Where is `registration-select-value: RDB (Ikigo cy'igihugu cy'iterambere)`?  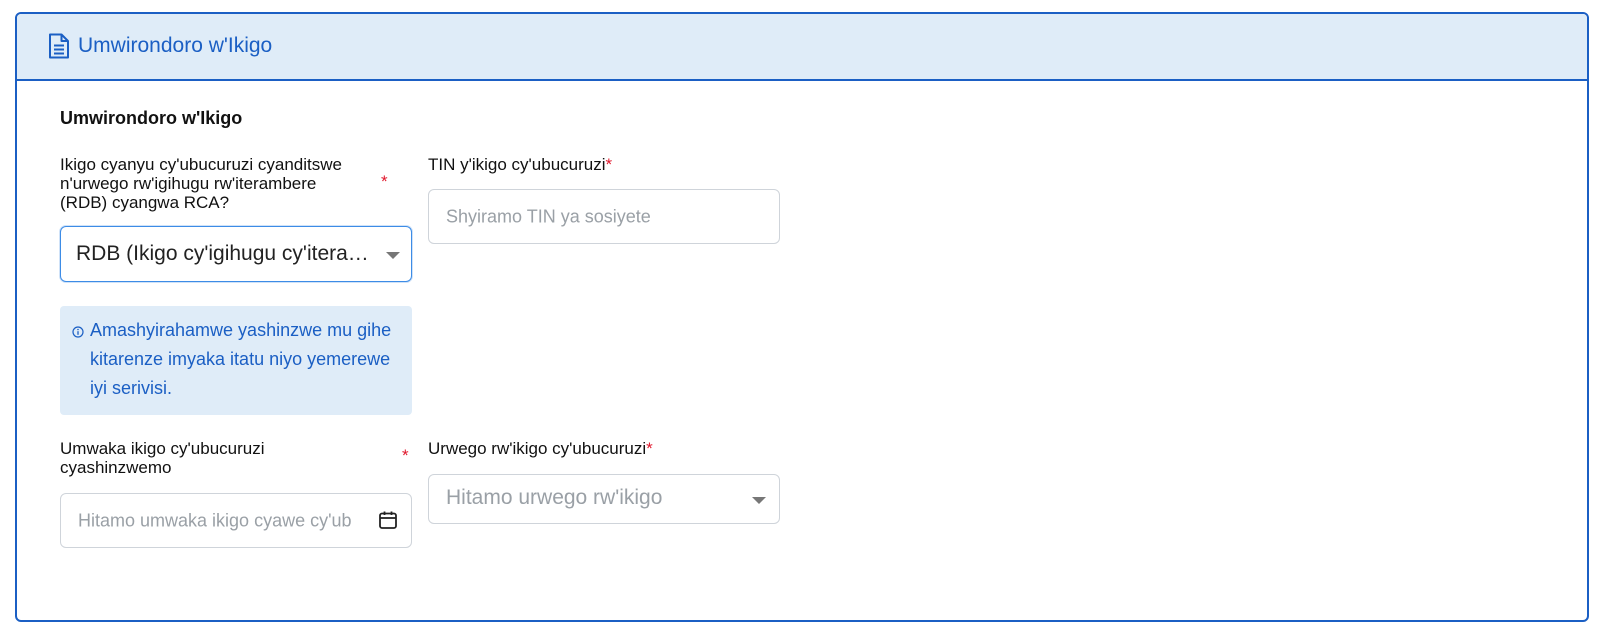
registration-select-value: RDB (Ikigo cy'igihugu cy'iterambere) is located at coordinates (225, 253).